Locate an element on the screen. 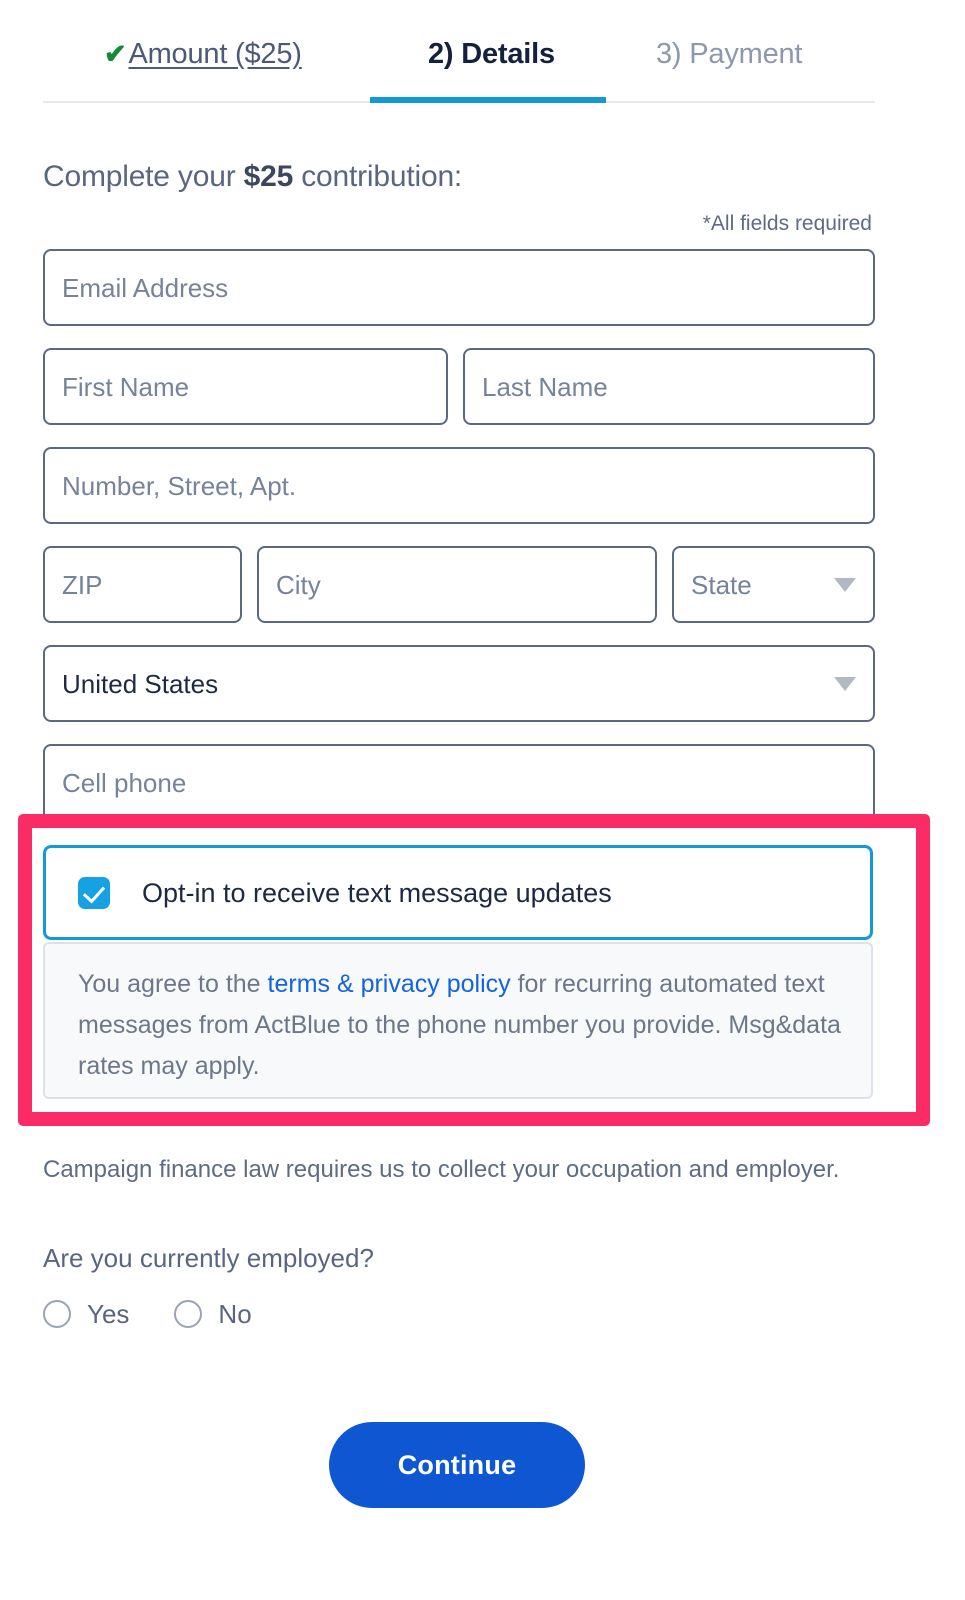 The width and height of the screenshot is (965, 1600). street-address-field: Number, Street, Apt. is located at coordinates (459, 485).